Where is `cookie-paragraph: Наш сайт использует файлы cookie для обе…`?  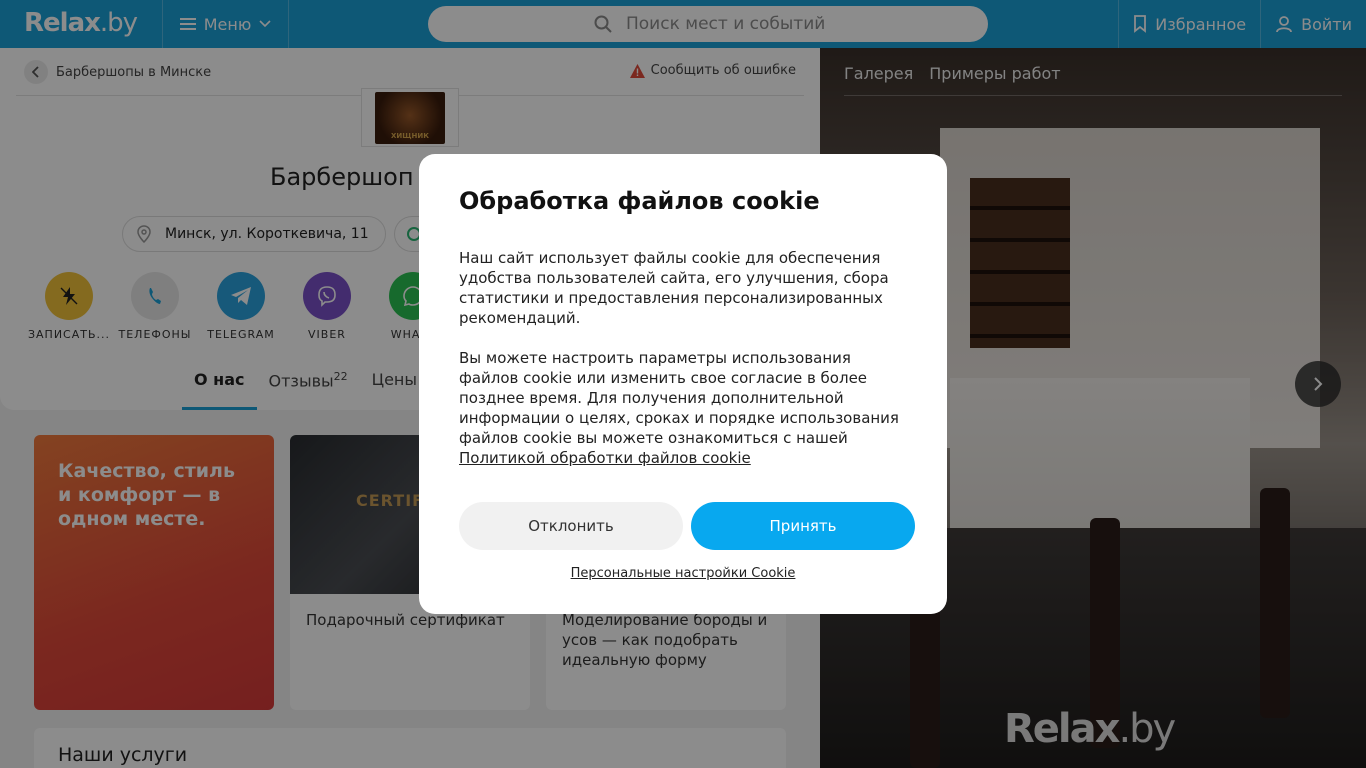
cookie-paragraph: Наш сайт использует файлы cookie для обе… is located at coordinates (674, 288).